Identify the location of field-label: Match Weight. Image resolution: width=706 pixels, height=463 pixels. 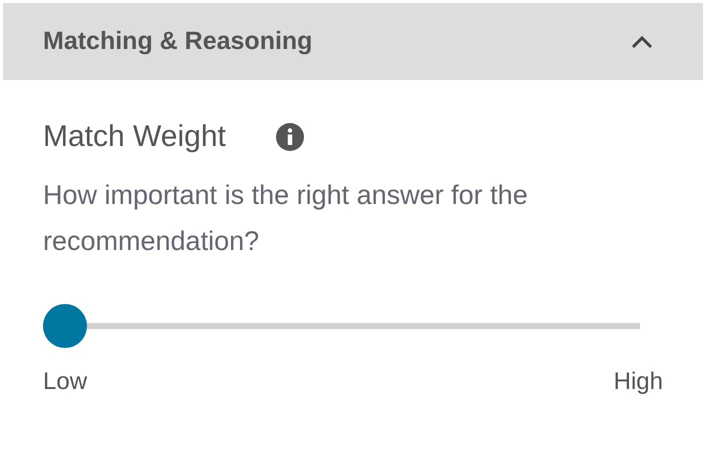
(134, 137).